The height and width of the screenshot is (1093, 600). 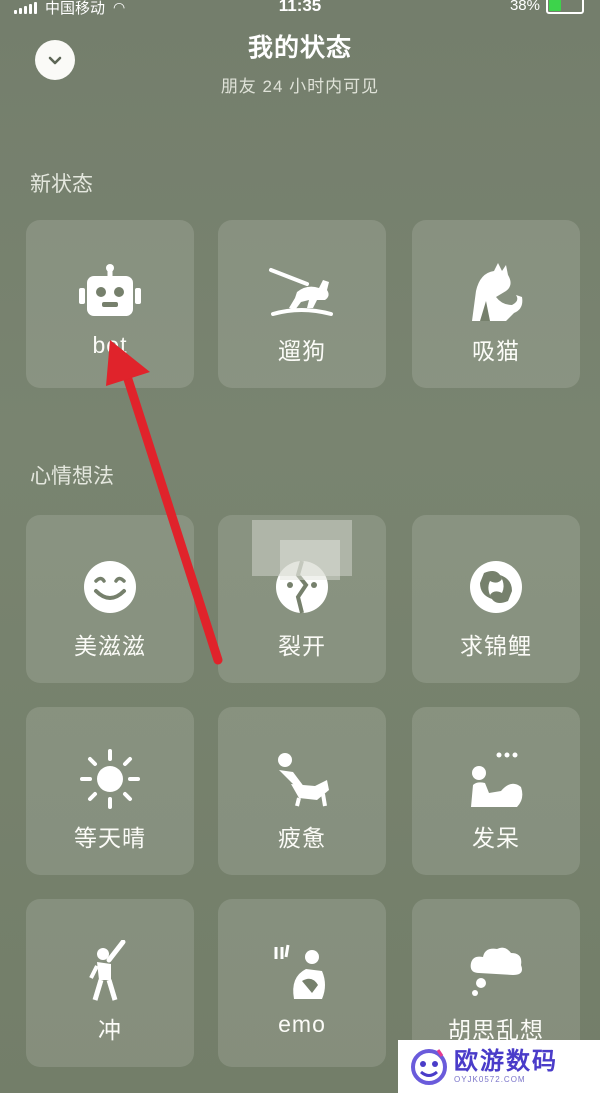 I want to click on battery-percent: 38%, so click(x=524, y=7).